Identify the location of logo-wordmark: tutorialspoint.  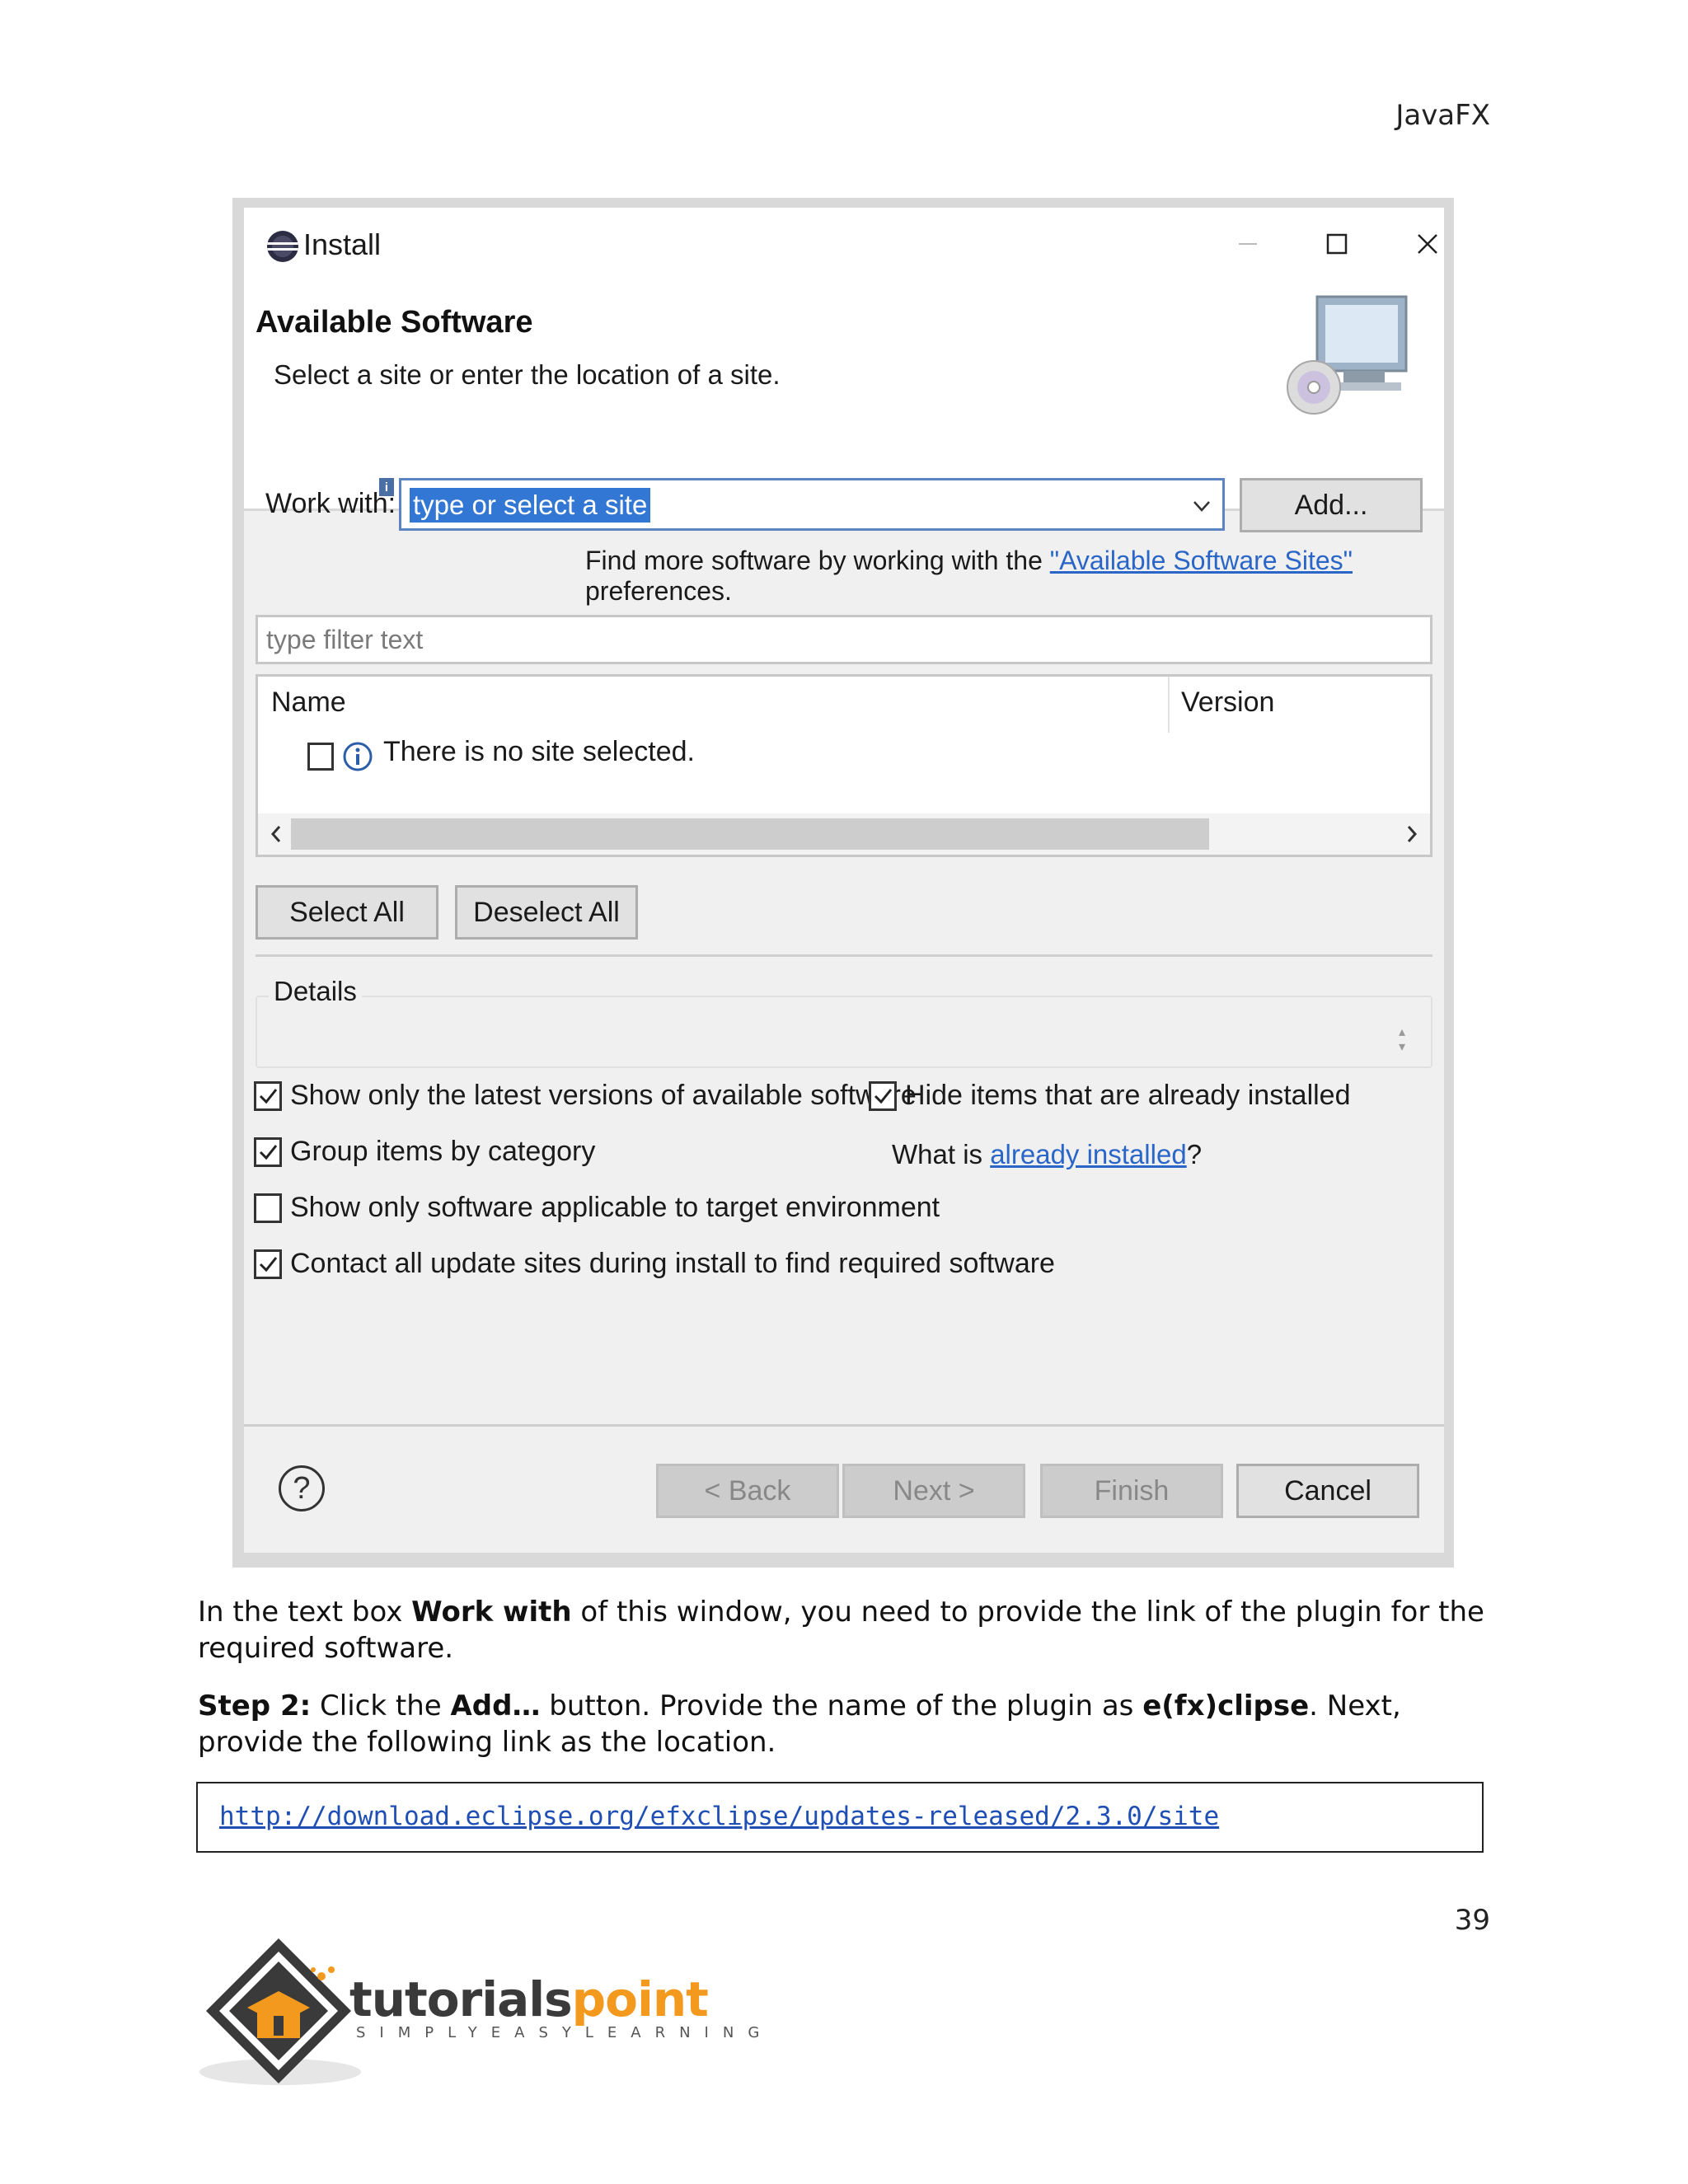
(529, 1999).